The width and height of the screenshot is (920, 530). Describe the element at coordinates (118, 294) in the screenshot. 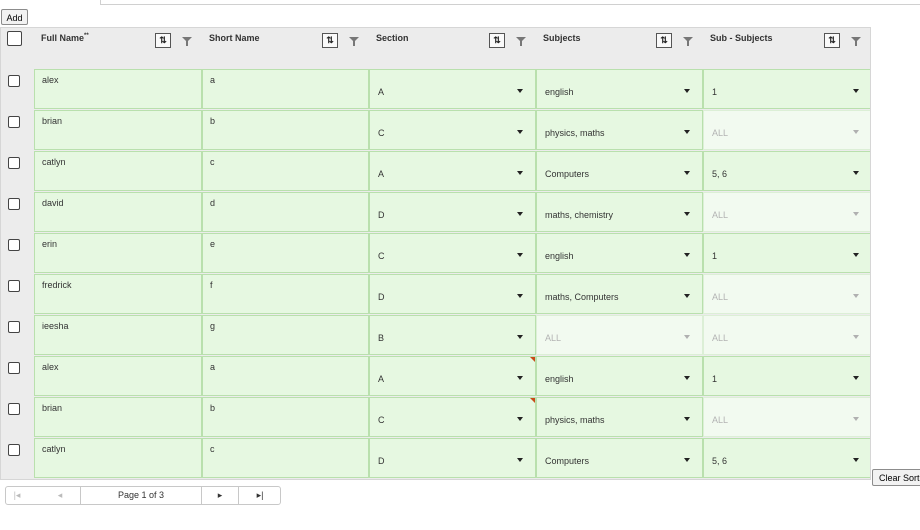

I see `full-name-cell: fredrick` at that location.